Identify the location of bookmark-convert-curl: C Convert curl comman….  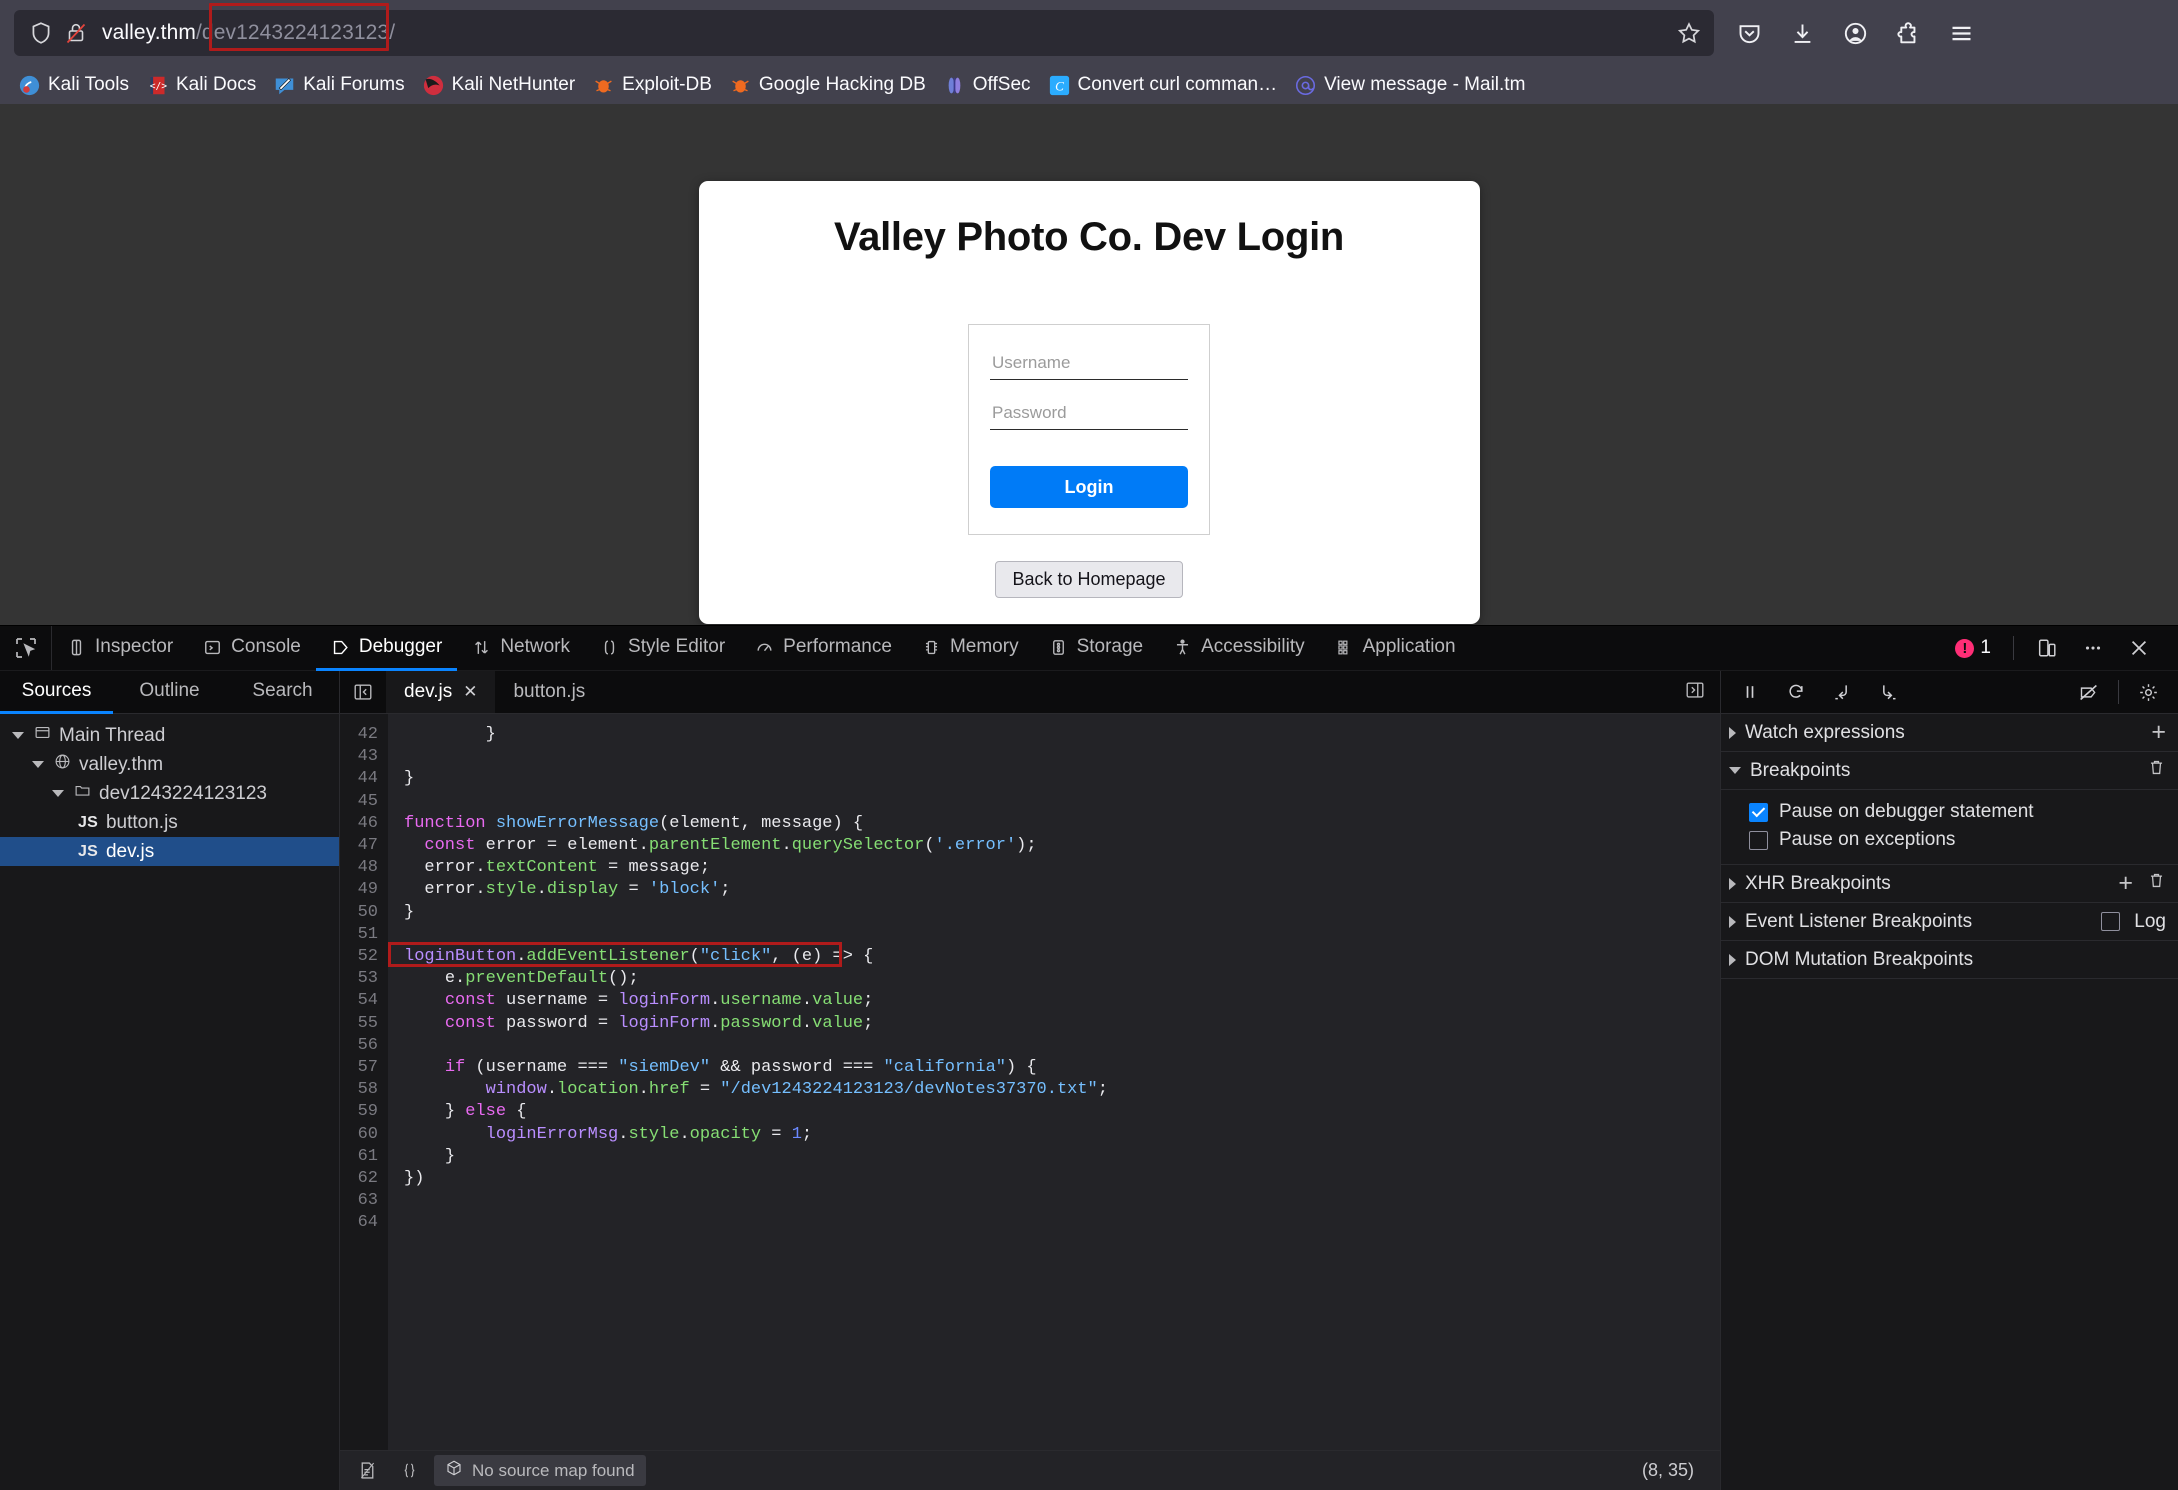
(1163, 85).